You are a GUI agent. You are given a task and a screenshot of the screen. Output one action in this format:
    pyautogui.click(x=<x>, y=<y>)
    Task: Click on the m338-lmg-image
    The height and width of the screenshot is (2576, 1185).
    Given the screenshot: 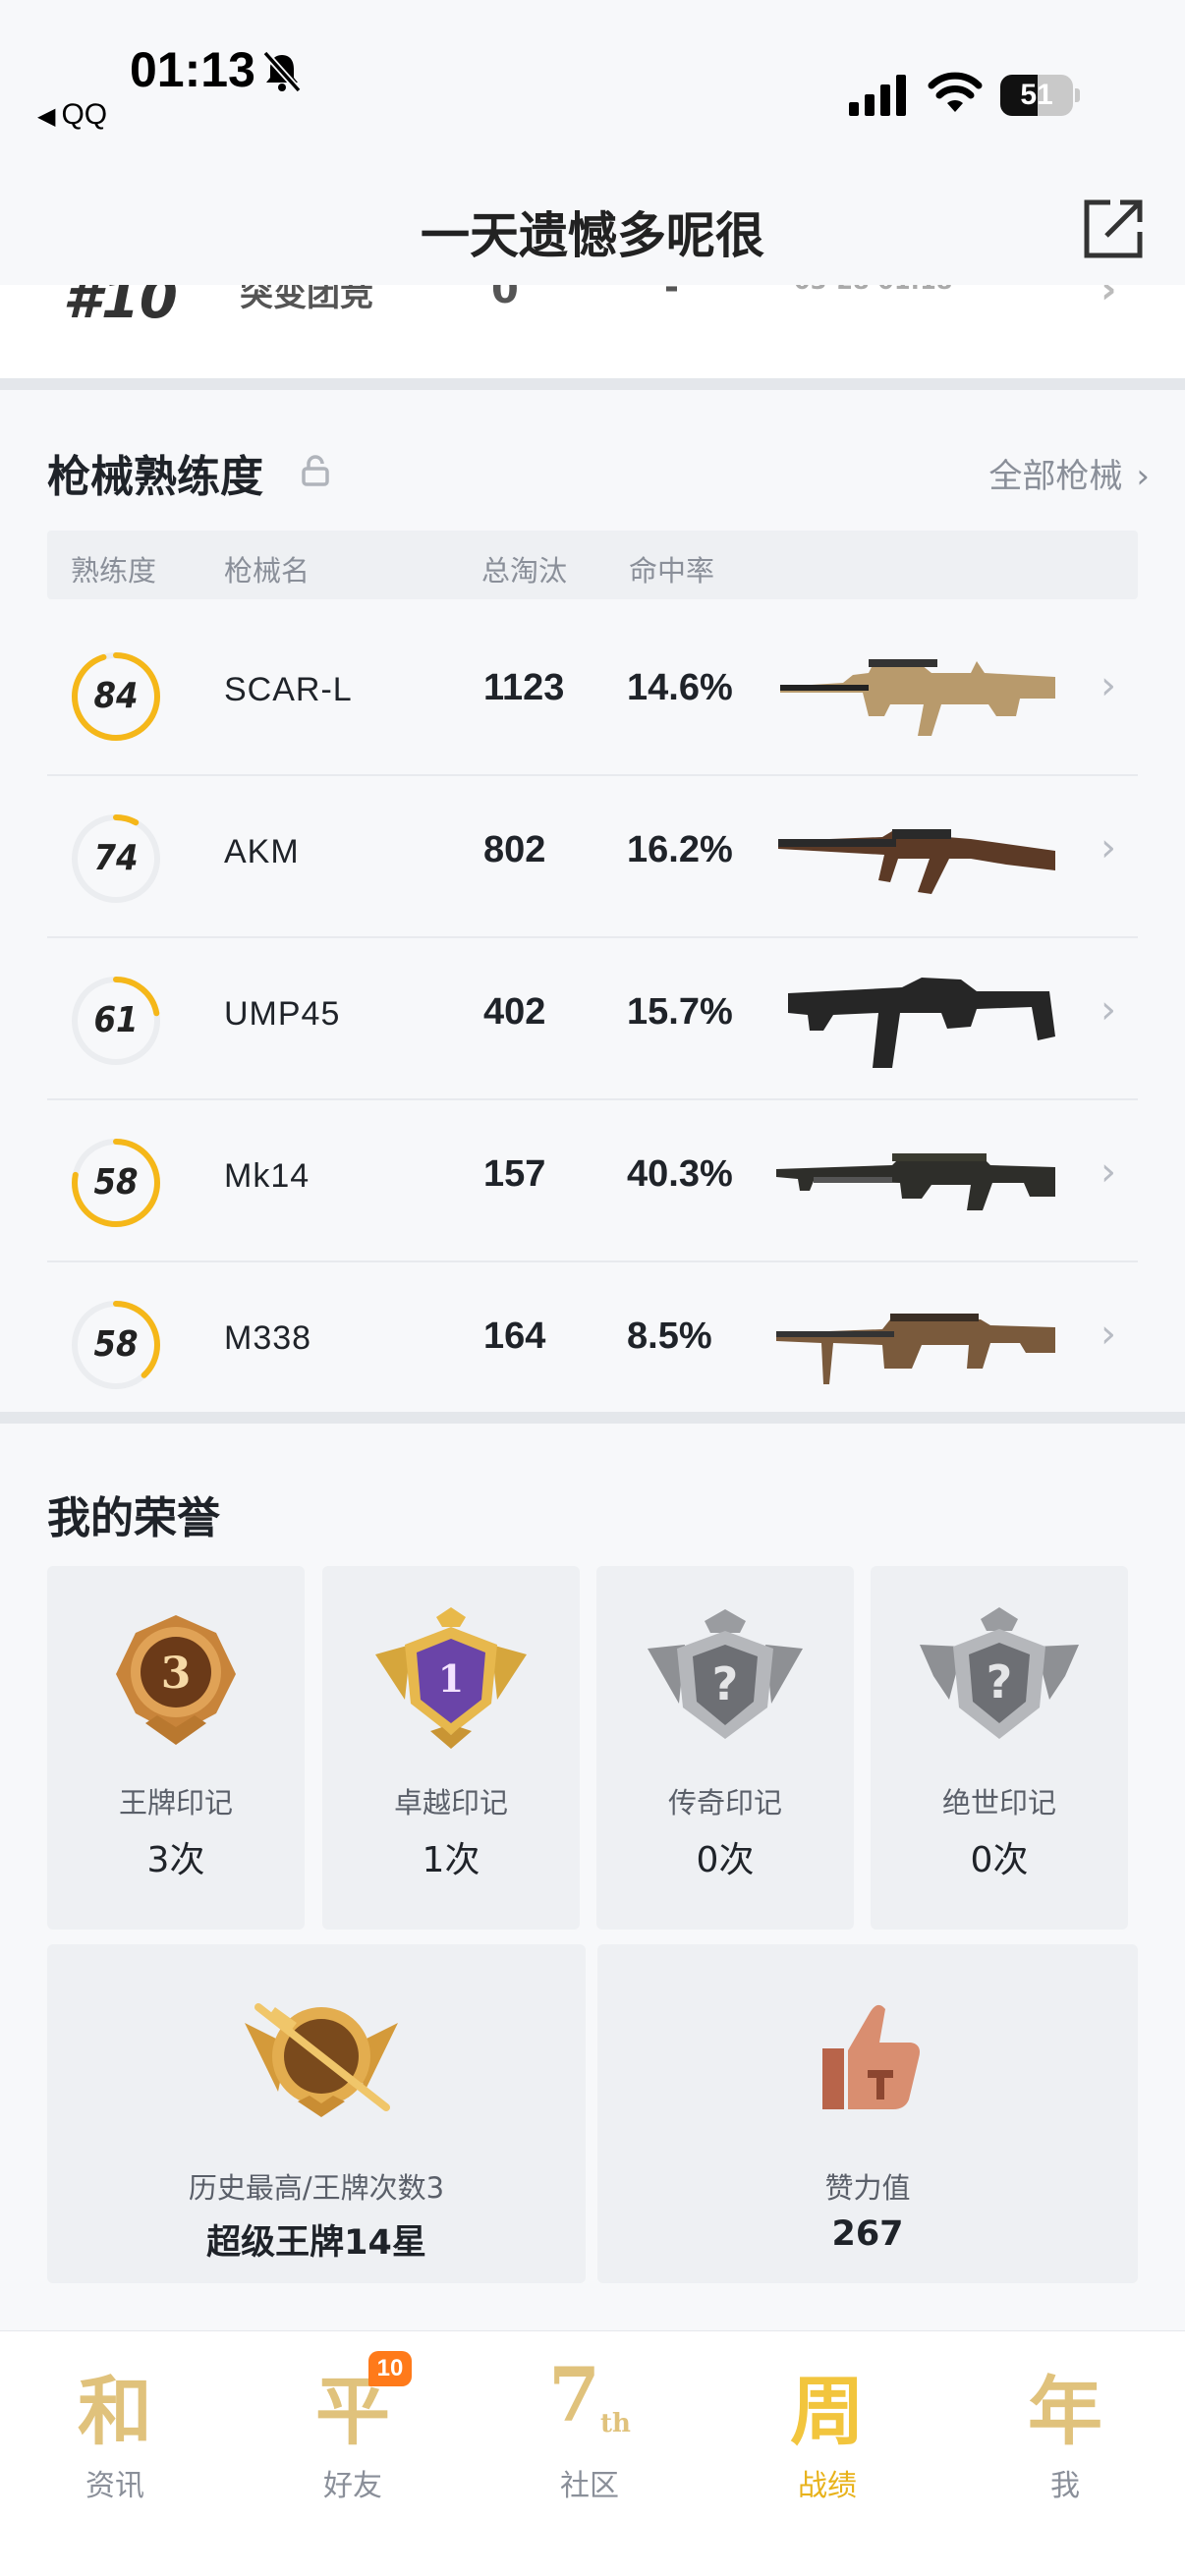 What is the action you would take?
    pyautogui.click(x=916, y=1349)
    